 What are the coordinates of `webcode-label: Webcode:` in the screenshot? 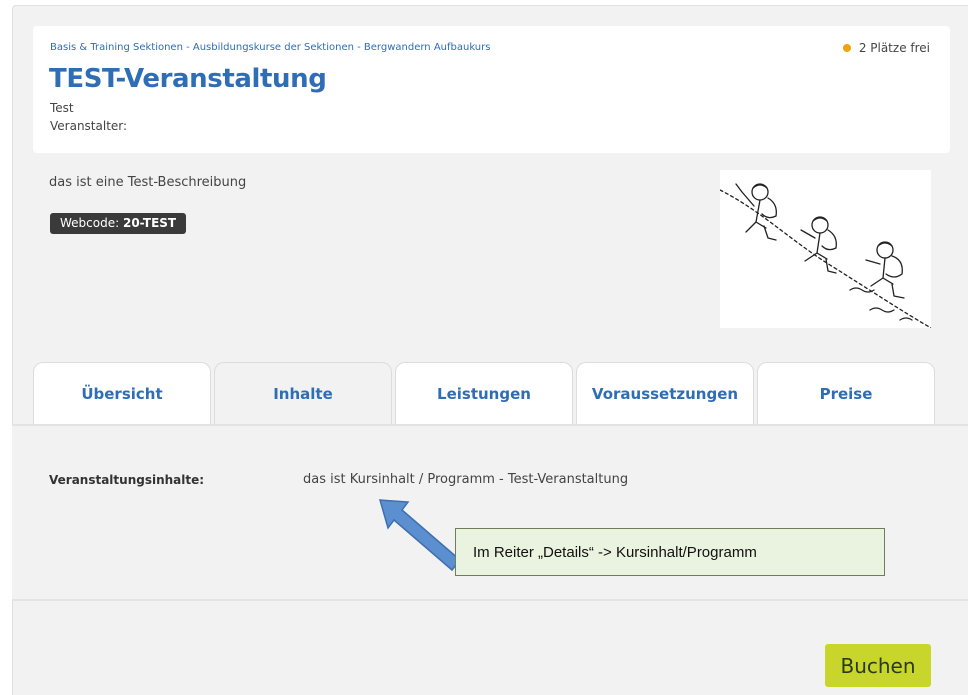 It's located at (90, 223).